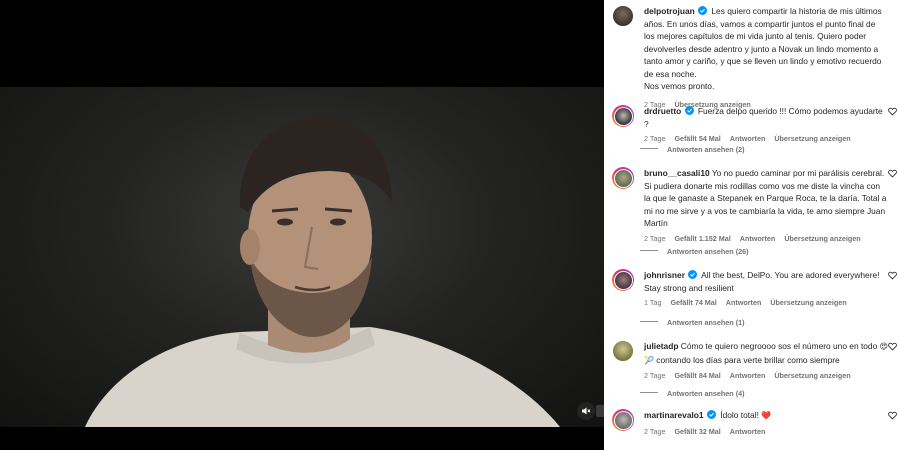 This screenshot has height=450, width=900. What do you see at coordinates (705, 149) in the screenshot?
I see `view-replies-label: Antworten ansehen (2)` at bounding box center [705, 149].